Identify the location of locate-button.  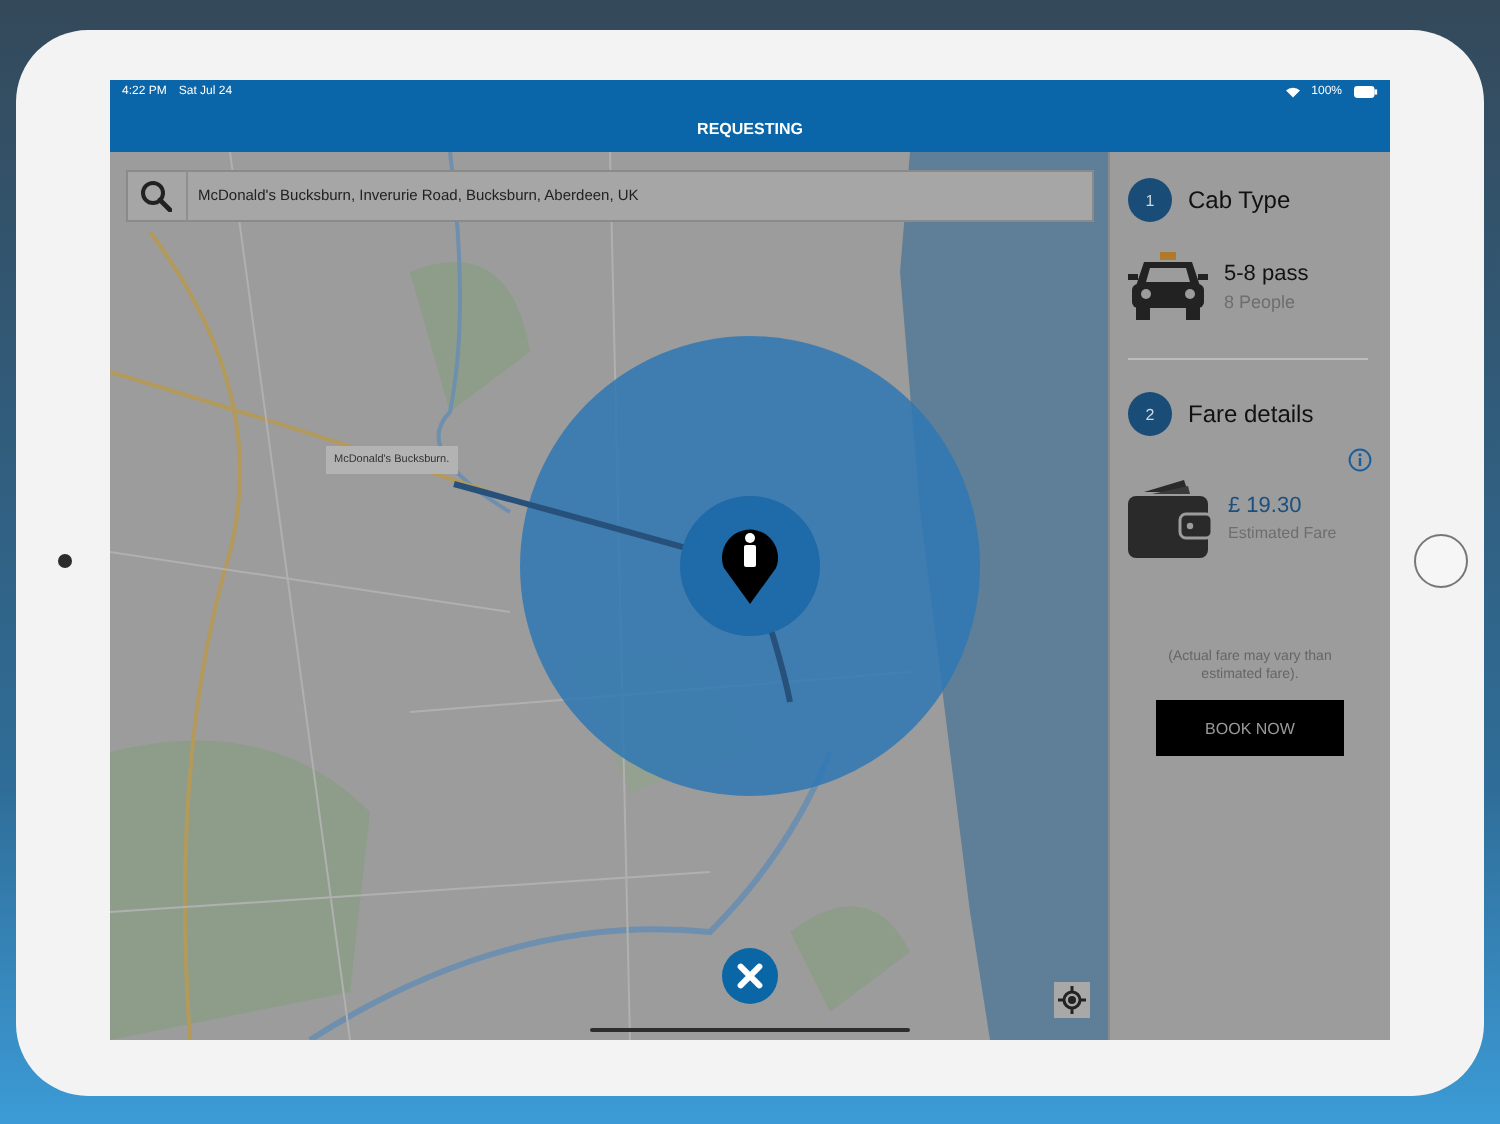
(1072, 1000).